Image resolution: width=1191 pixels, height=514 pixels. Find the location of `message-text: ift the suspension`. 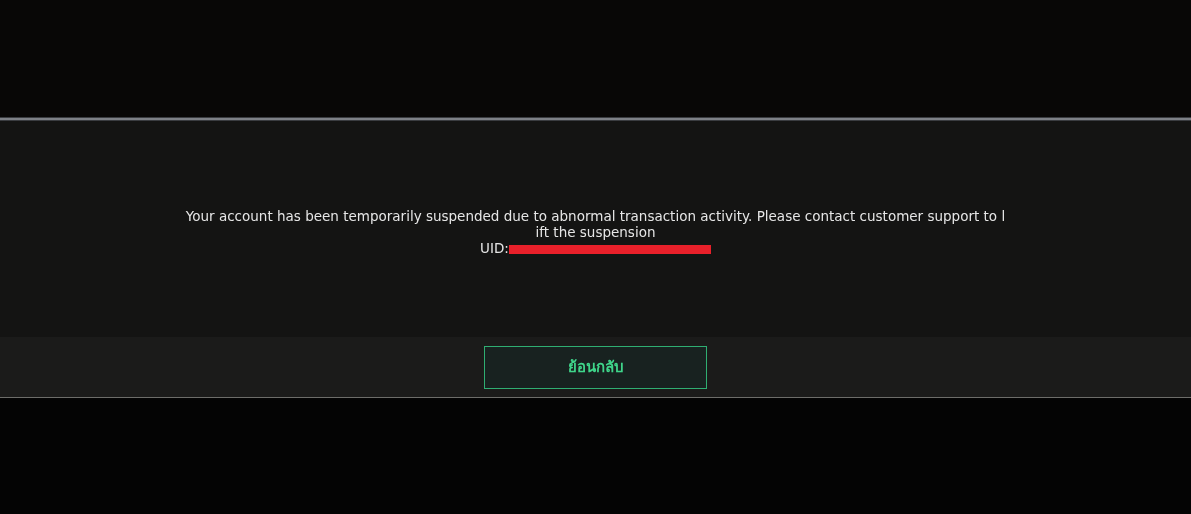

message-text: ift the suspension is located at coordinates (595, 232).